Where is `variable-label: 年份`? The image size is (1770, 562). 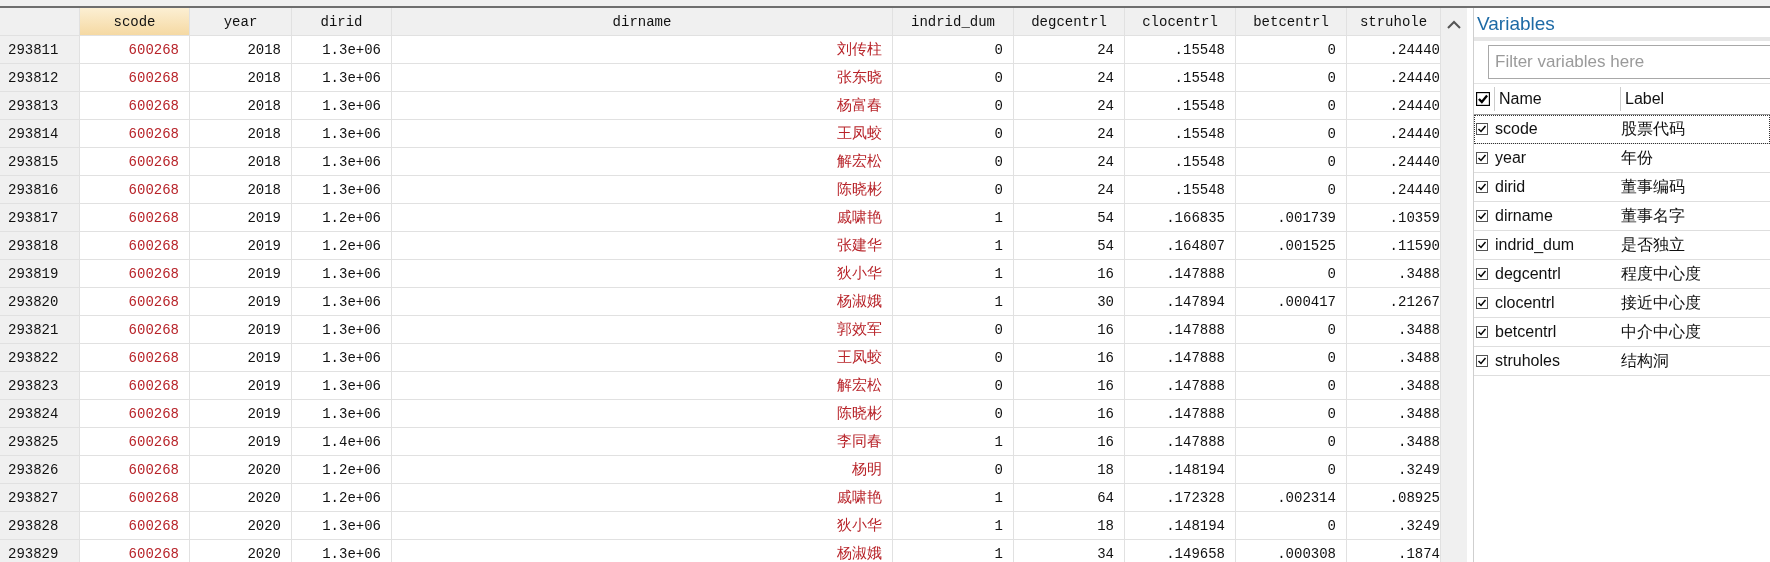 variable-label: 年份 is located at coordinates (1637, 157).